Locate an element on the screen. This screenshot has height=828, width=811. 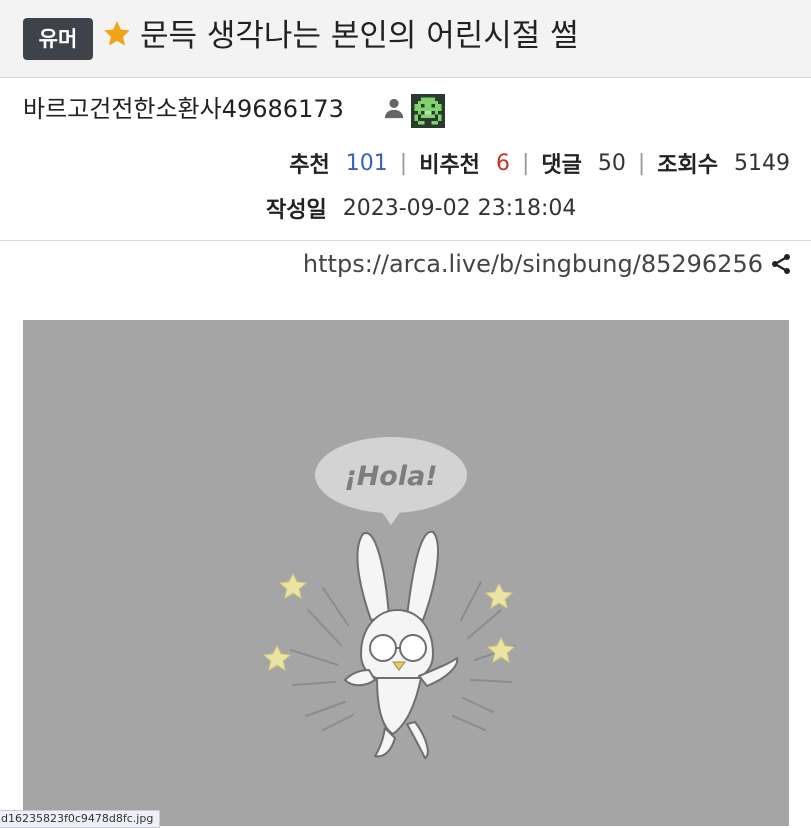
author-name: 바르고건전한소환사49686173 is located at coordinates (183, 109).